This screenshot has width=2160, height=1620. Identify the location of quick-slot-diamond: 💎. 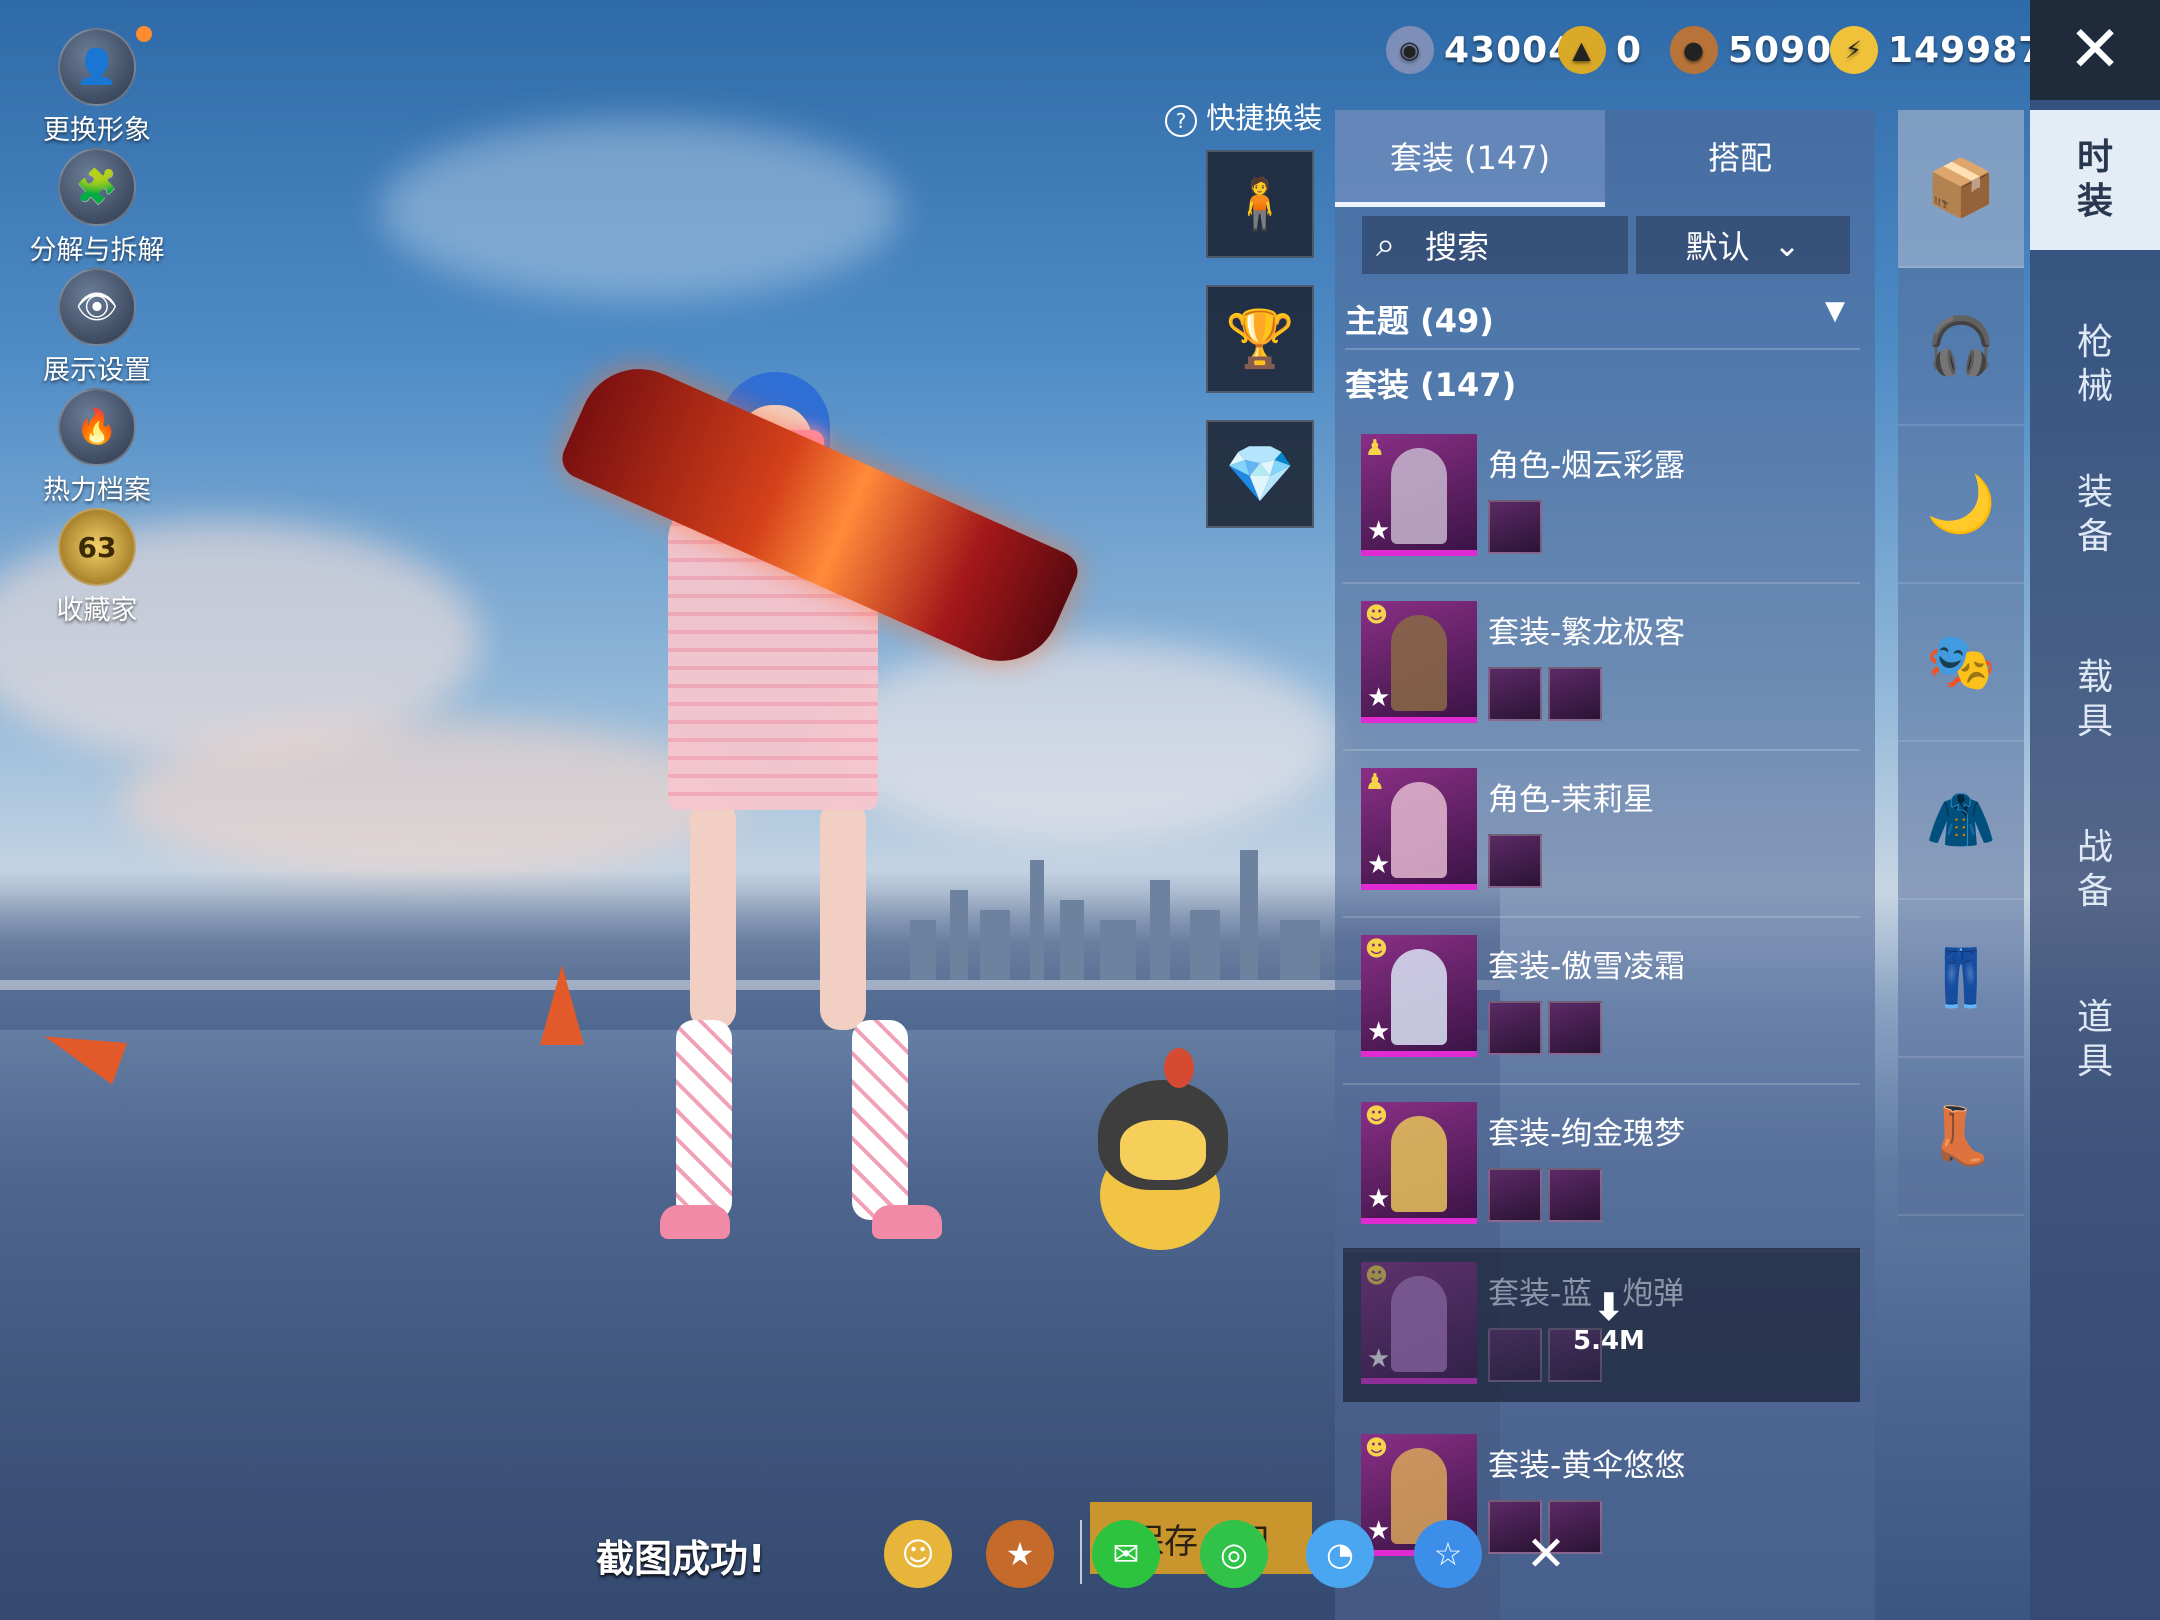
(1260, 474).